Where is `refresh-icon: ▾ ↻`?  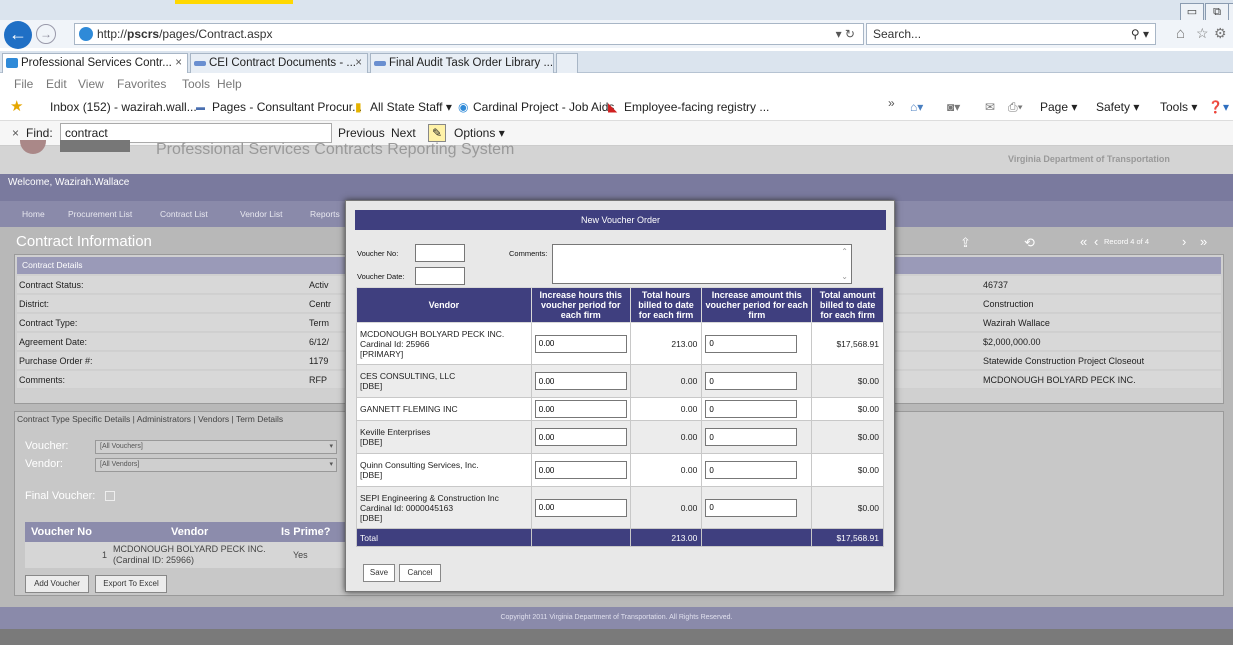
refresh-icon: ▾ ↻ is located at coordinates (845, 34).